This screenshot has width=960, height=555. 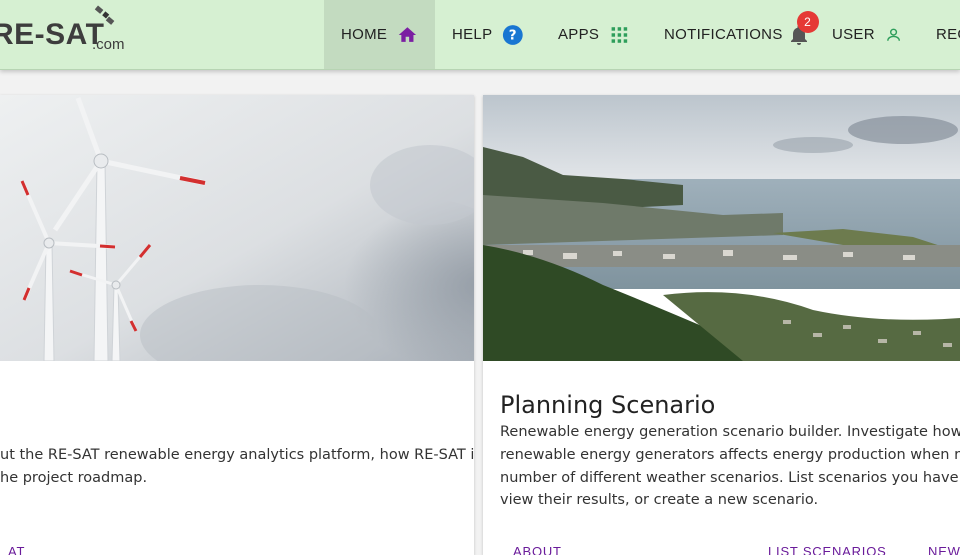 I want to click on logo: RE-SAT .com, so click(x=100, y=34).